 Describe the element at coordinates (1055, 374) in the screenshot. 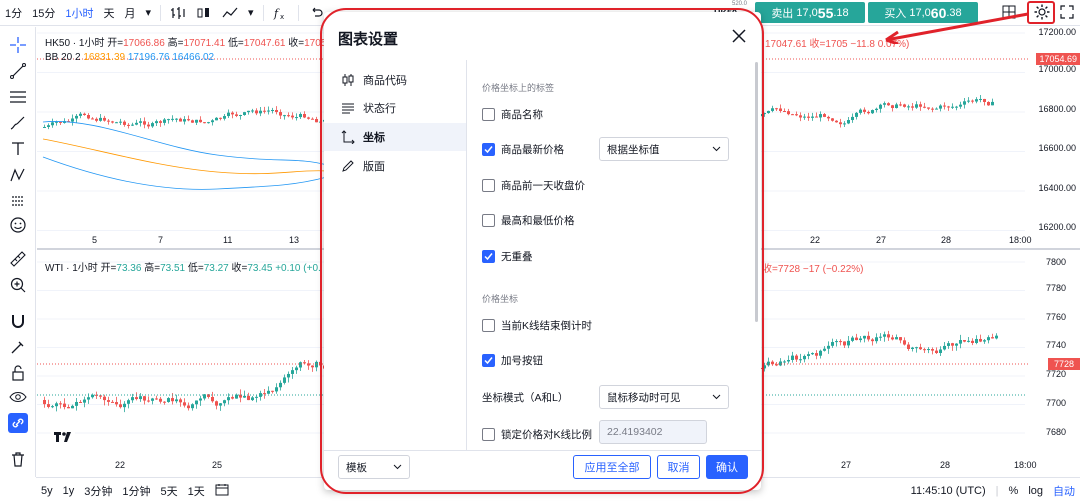

I see `price-tick: 7720` at that location.